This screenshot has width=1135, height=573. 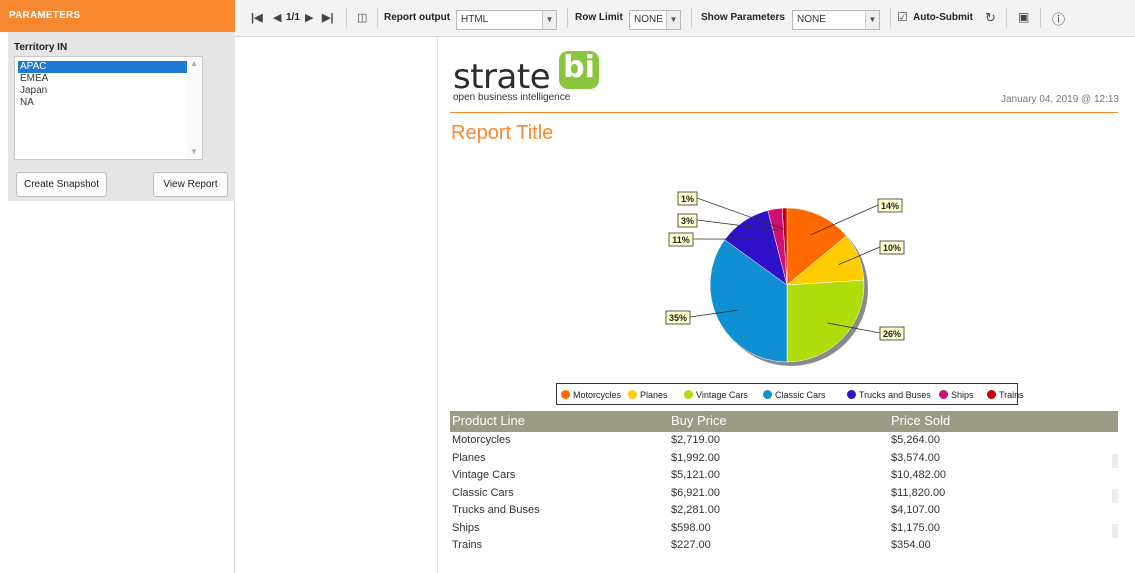 I want to click on cell-buy-price: $1,992.00, so click(x=695, y=457).